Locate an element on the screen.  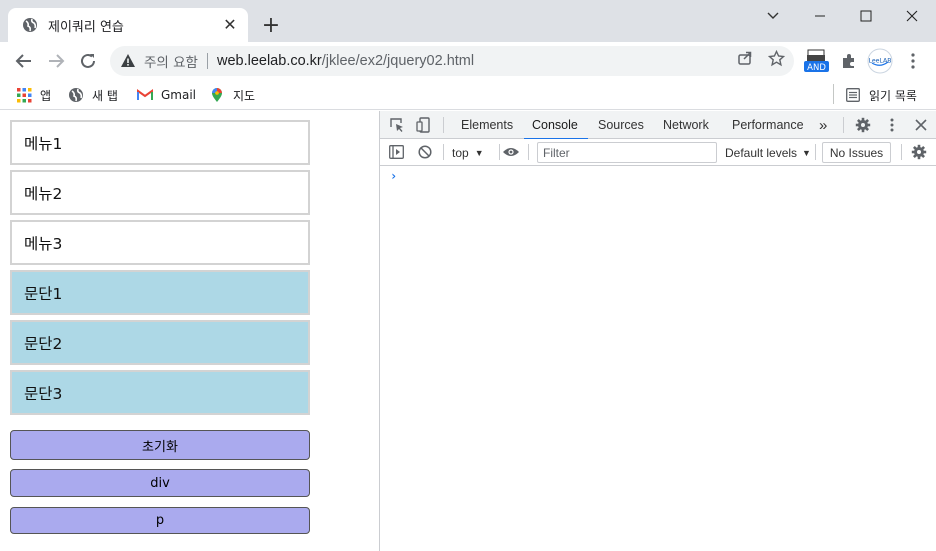
bookmark-label: 앱 is located at coordinates (46, 95).